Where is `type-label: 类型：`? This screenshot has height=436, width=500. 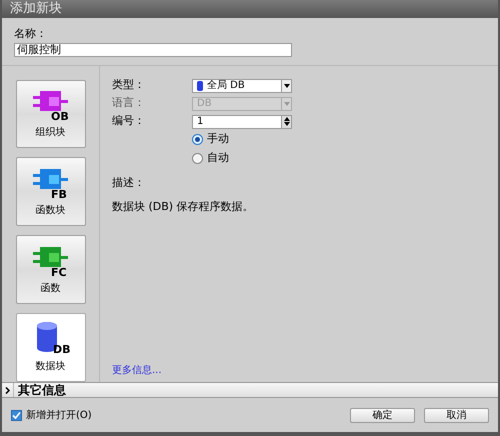
type-label: 类型： is located at coordinates (129, 85).